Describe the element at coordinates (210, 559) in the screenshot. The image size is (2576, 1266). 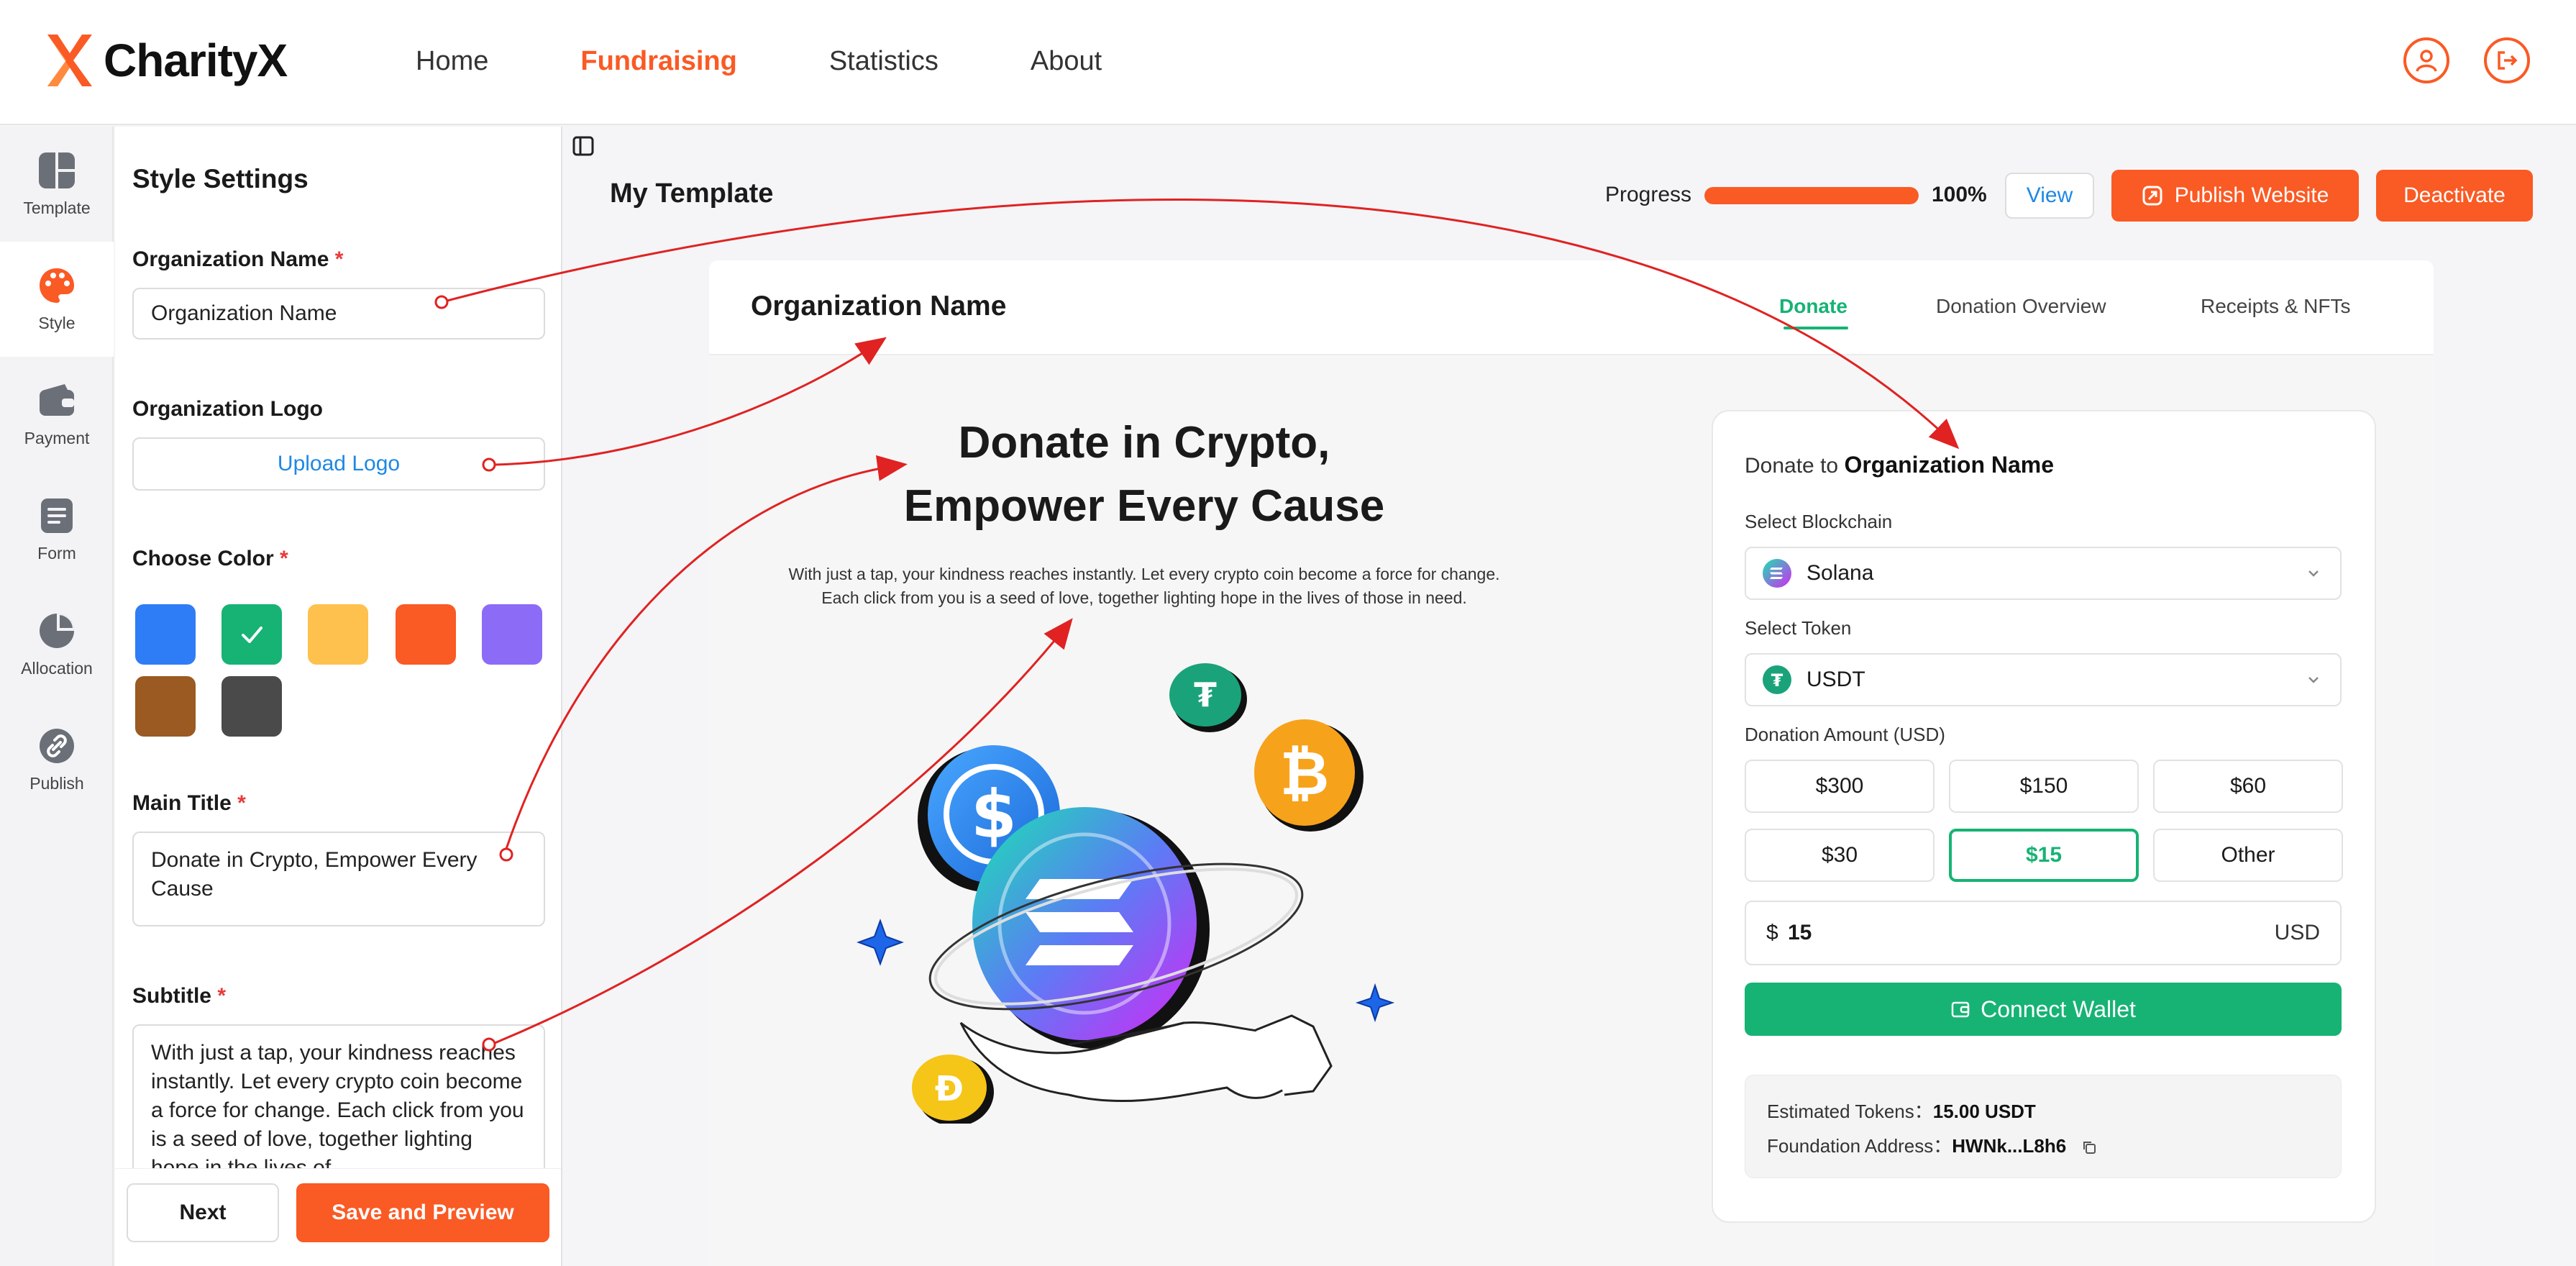
I see `choose-color-label: Choose Color *` at that location.